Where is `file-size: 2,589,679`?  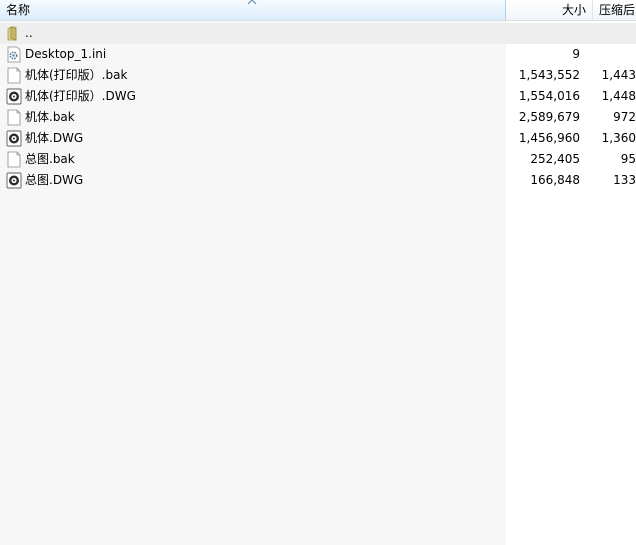 file-size: 2,589,679 is located at coordinates (549, 117).